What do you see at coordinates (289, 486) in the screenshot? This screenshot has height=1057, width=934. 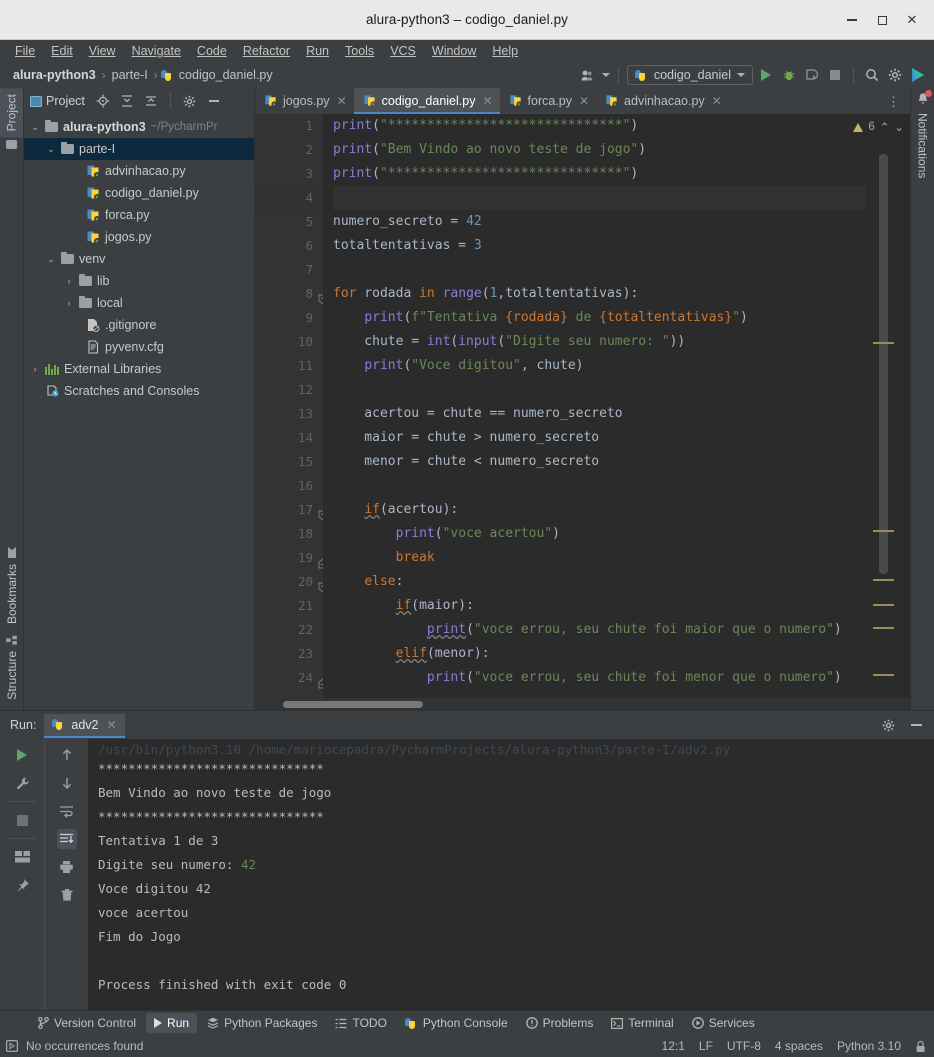 I see `gutter-line-number: 16` at bounding box center [289, 486].